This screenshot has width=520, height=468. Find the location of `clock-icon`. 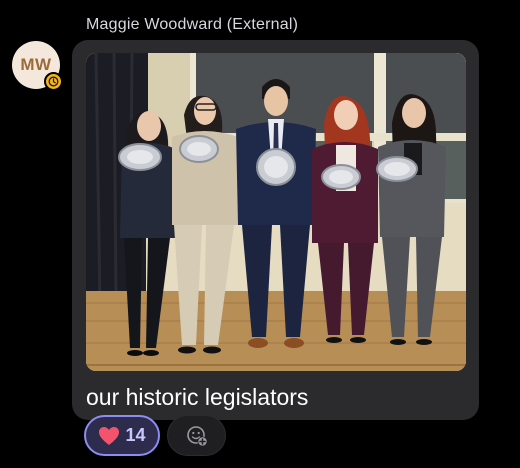

clock-icon is located at coordinates (53, 81).